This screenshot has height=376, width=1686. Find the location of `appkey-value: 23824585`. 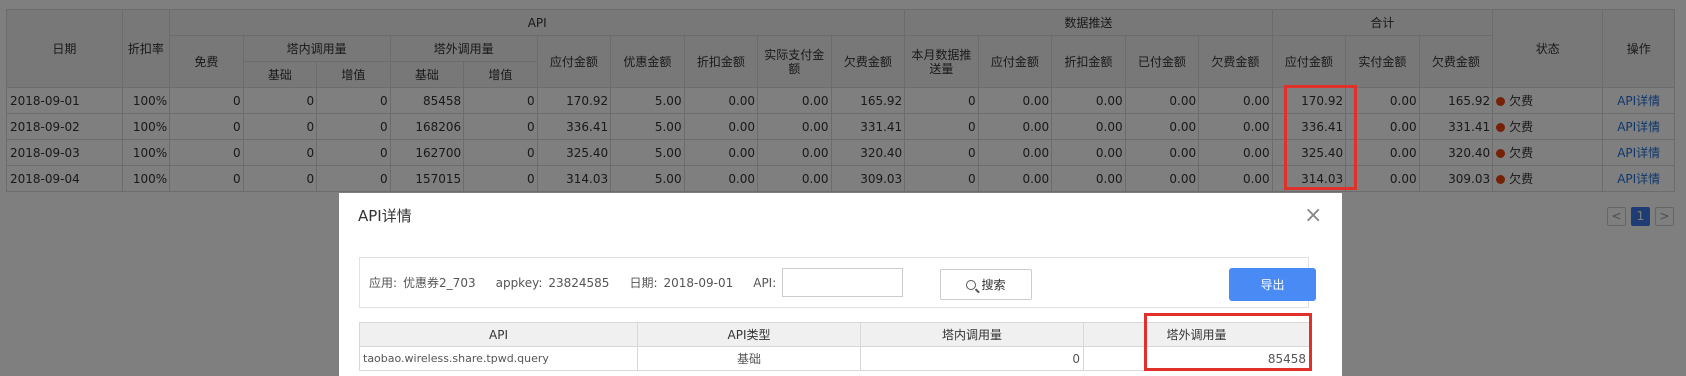

appkey-value: 23824585 is located at coordinates (579, 282).